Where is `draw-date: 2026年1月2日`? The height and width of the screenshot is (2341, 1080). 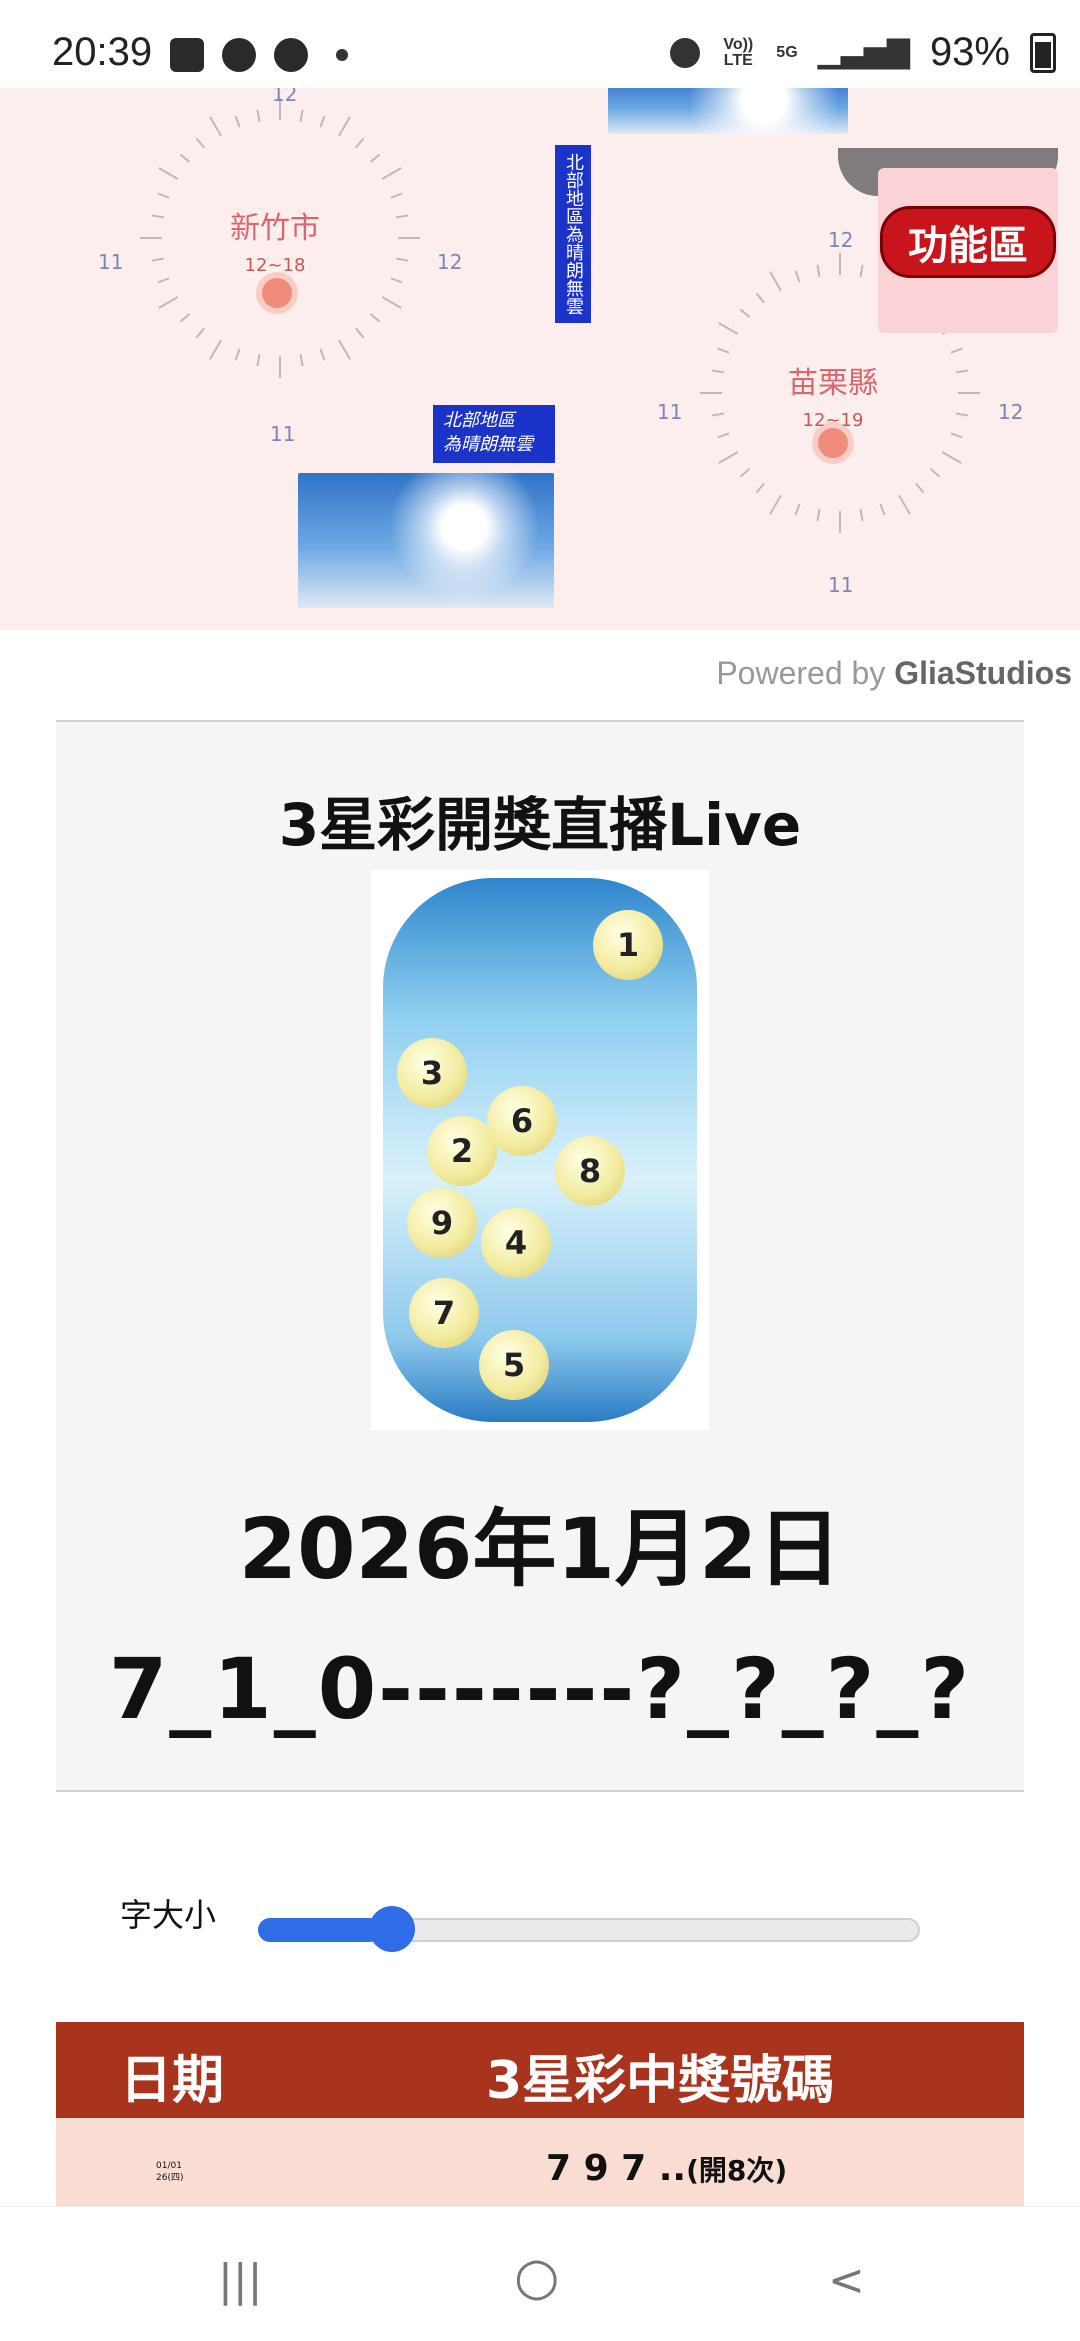
draw-date: 2026年1月2日 is located at coordinates (540, 1549).